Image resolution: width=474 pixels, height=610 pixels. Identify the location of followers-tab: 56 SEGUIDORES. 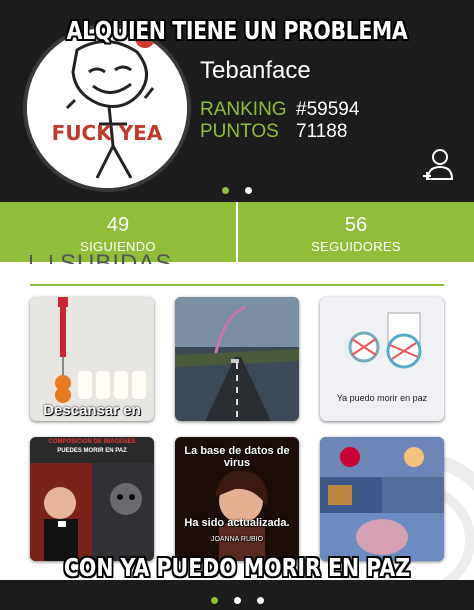
(355, 232).